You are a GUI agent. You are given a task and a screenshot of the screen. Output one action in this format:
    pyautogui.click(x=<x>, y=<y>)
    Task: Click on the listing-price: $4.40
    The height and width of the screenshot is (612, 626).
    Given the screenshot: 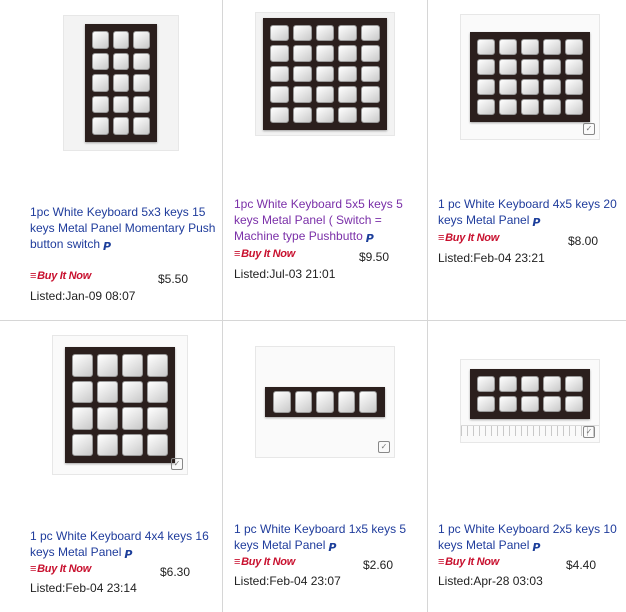 What is the action you would take?
    pyautogui.click(x=581, y=565)
    